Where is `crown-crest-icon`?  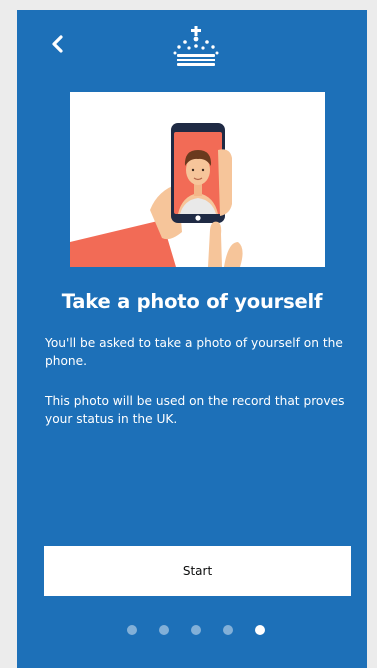
crown-crest-icon is located at coordinates (196, 46).